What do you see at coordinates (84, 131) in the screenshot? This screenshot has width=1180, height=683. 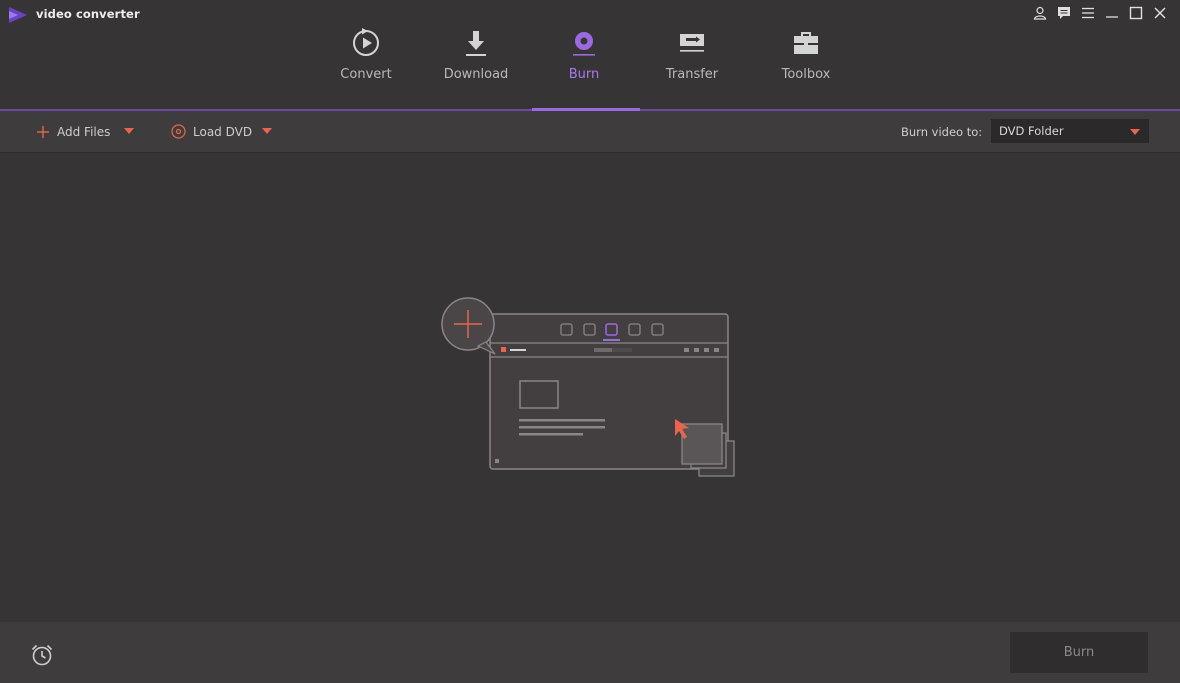 I see `add-files-label: Add Files` at bounding box center [84, 131].